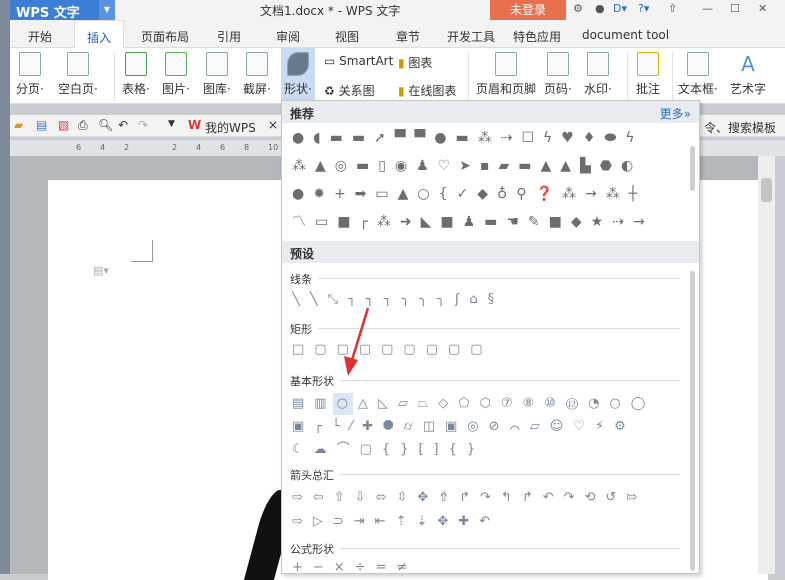 This screenshot has height=580, width=785. I want to click on shapes-icon, so click(297, 64).